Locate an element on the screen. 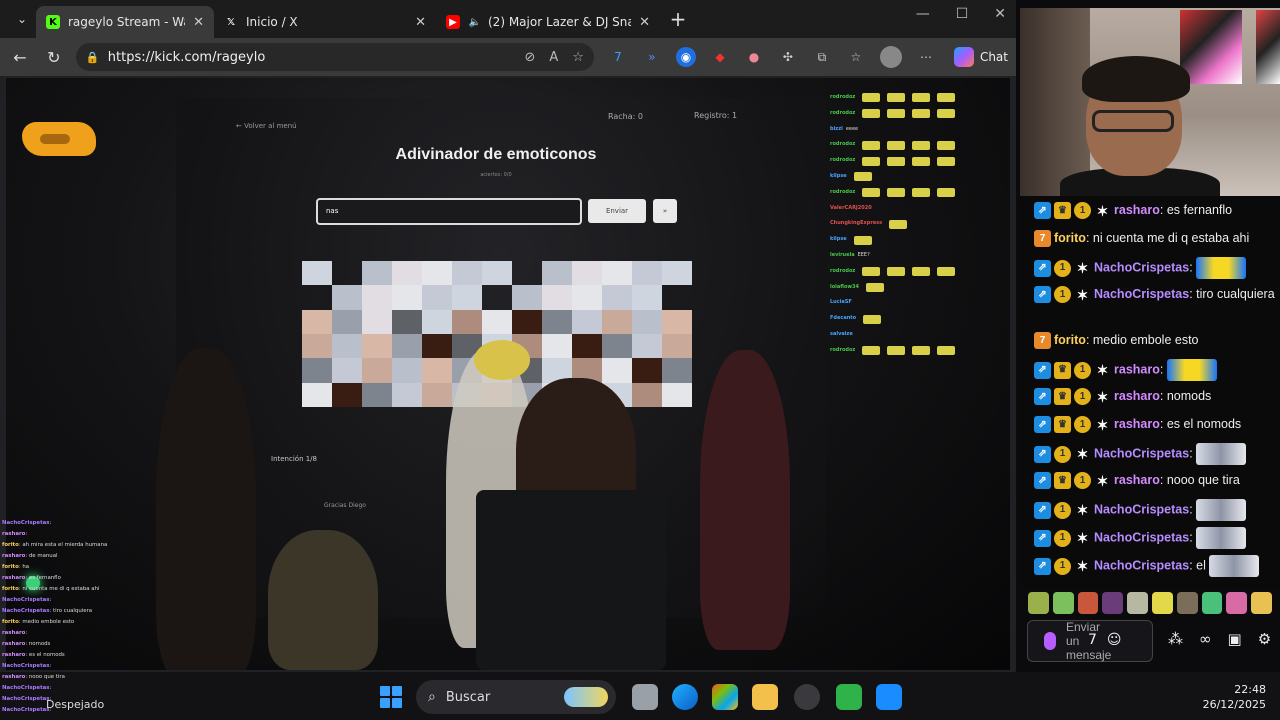 This screenshot has height=720, width=1280. emote-bar is located at coordinates (1150, 603).